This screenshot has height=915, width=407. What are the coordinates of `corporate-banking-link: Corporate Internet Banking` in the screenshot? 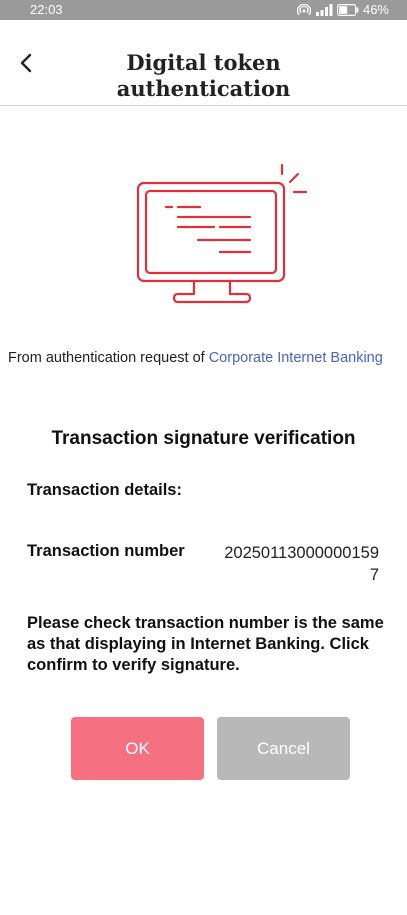 It's located at (296, 358).